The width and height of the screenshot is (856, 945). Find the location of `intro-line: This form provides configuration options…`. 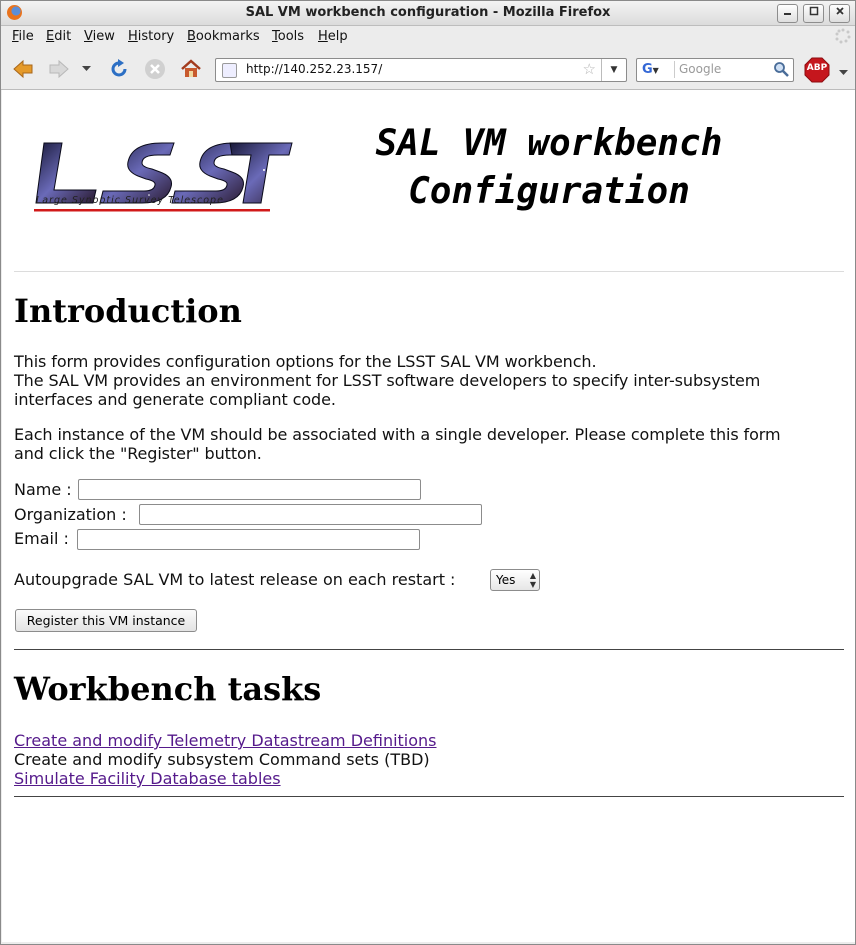

intro-line: This form provides configuration options… is located at coordinates (305, 361).